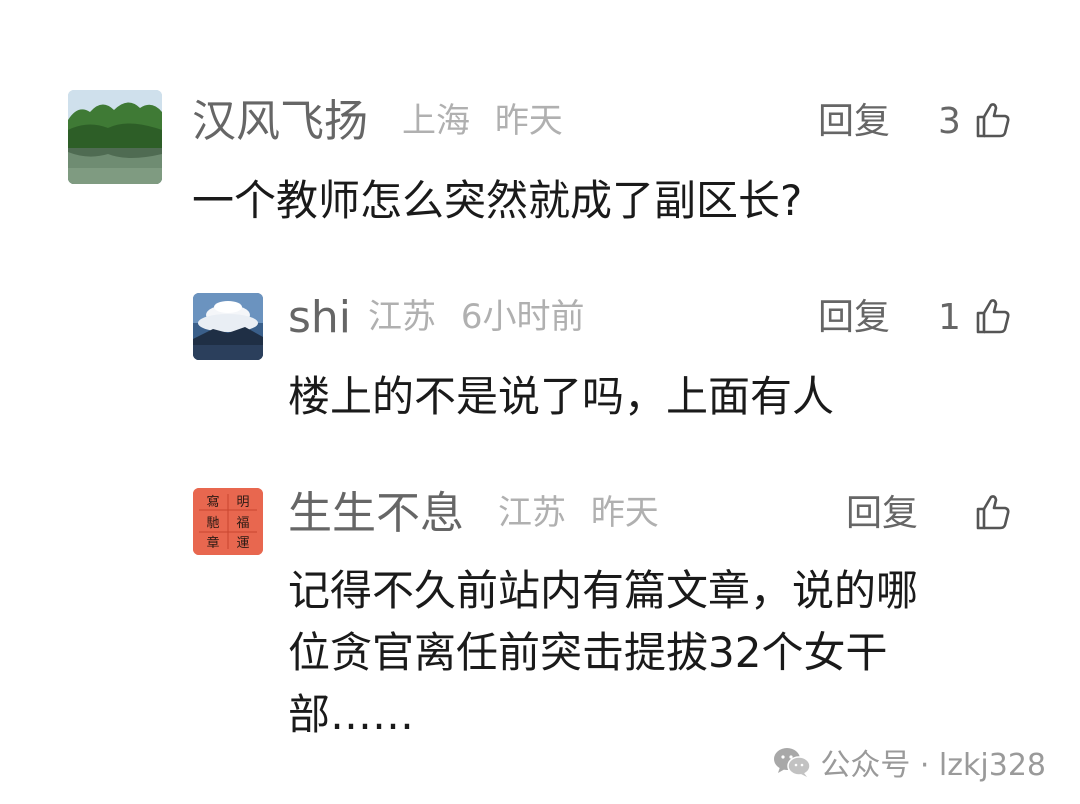 The height and width of the screenshot is (804, 1080). I want to click on avatar: 寫 明 馳 福 章 運, so click(228, 521).